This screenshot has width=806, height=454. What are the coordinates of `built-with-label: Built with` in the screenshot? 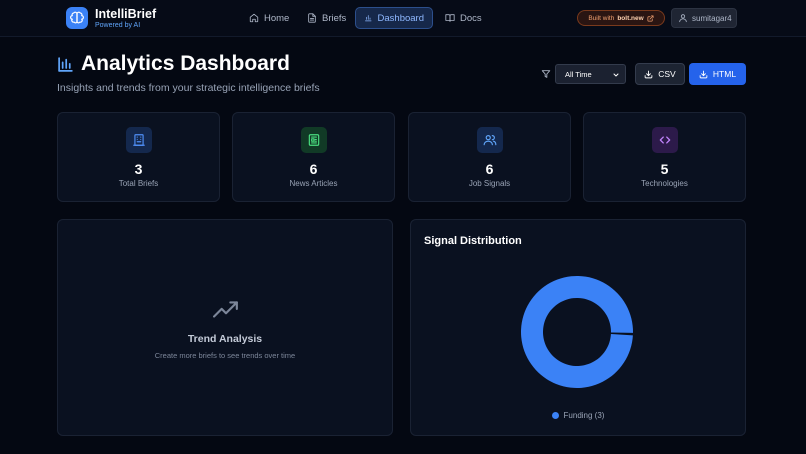 It's located at (601, 18).